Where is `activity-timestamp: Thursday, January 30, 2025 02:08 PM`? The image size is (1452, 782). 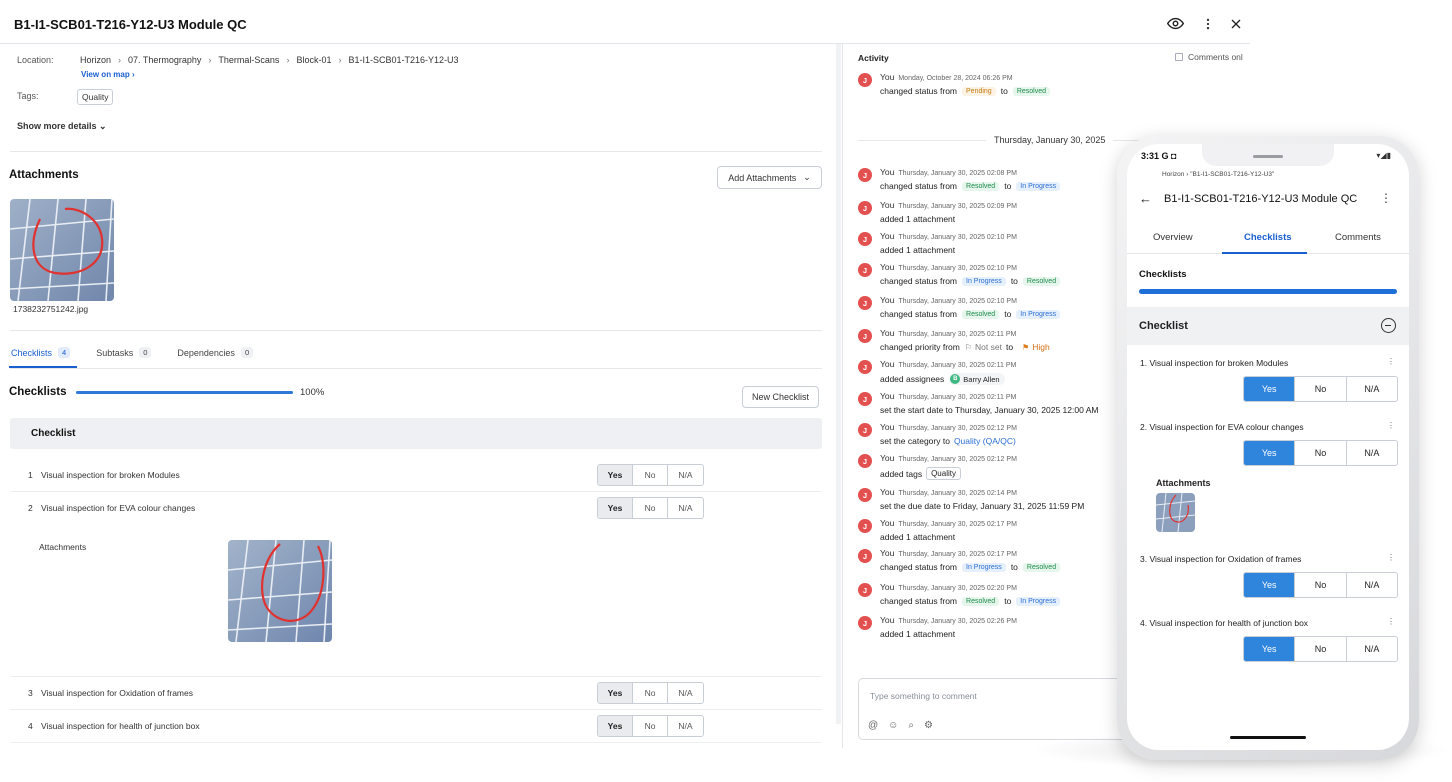 activity-timestamp: Thursday, January 30, 2025 02:08 PM is located at coordinates (957, 173).